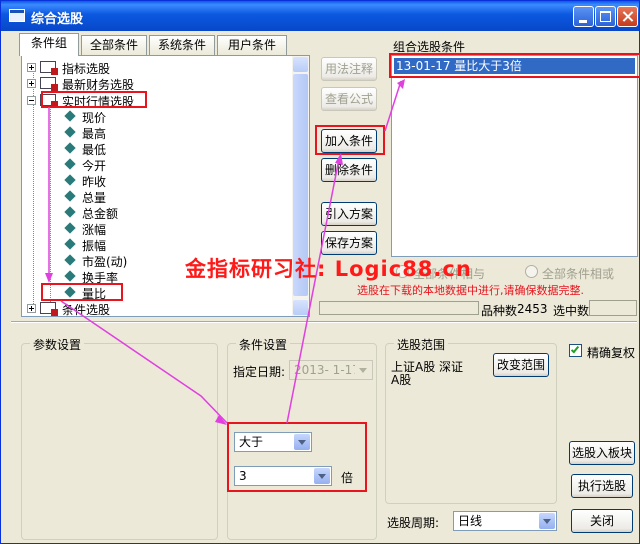 This screenshot has width=640, height=544. What do you see at coordinates (144, 362) in the screenshot?
I see `arrow-leaf-to-settings` at bounding box center [144, 362].